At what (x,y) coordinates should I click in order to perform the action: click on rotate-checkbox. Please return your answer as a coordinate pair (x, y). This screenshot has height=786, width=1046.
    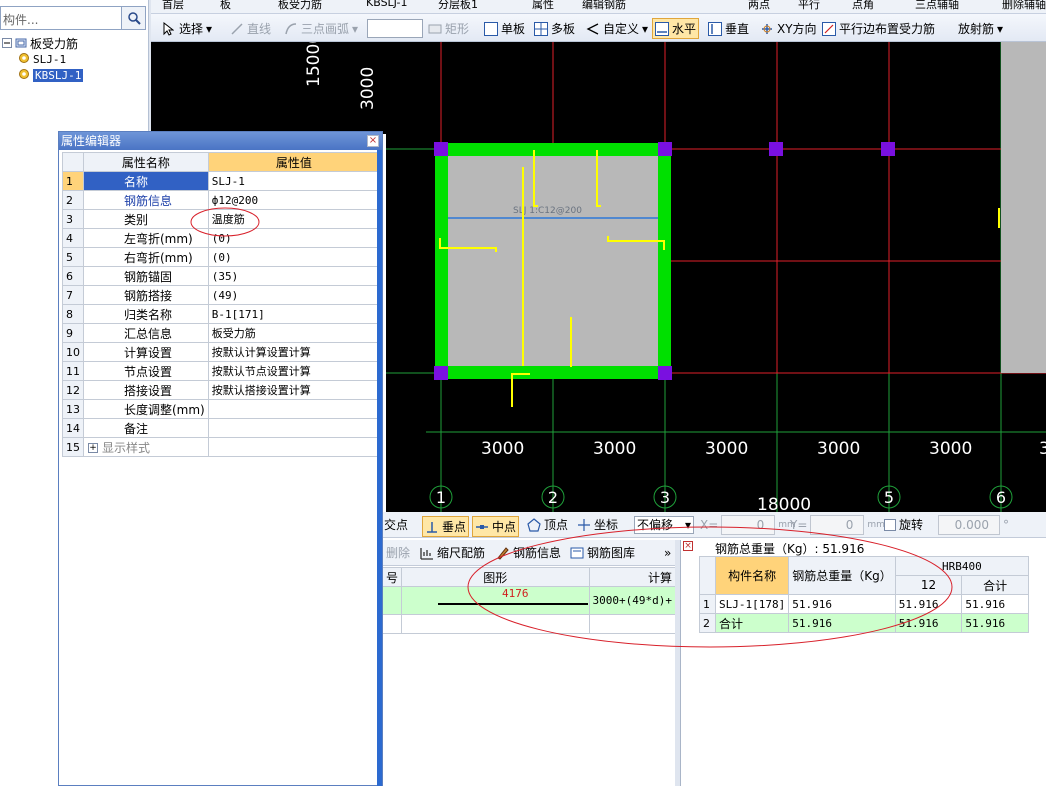
    Looking at the image, I should click on (890, 525).